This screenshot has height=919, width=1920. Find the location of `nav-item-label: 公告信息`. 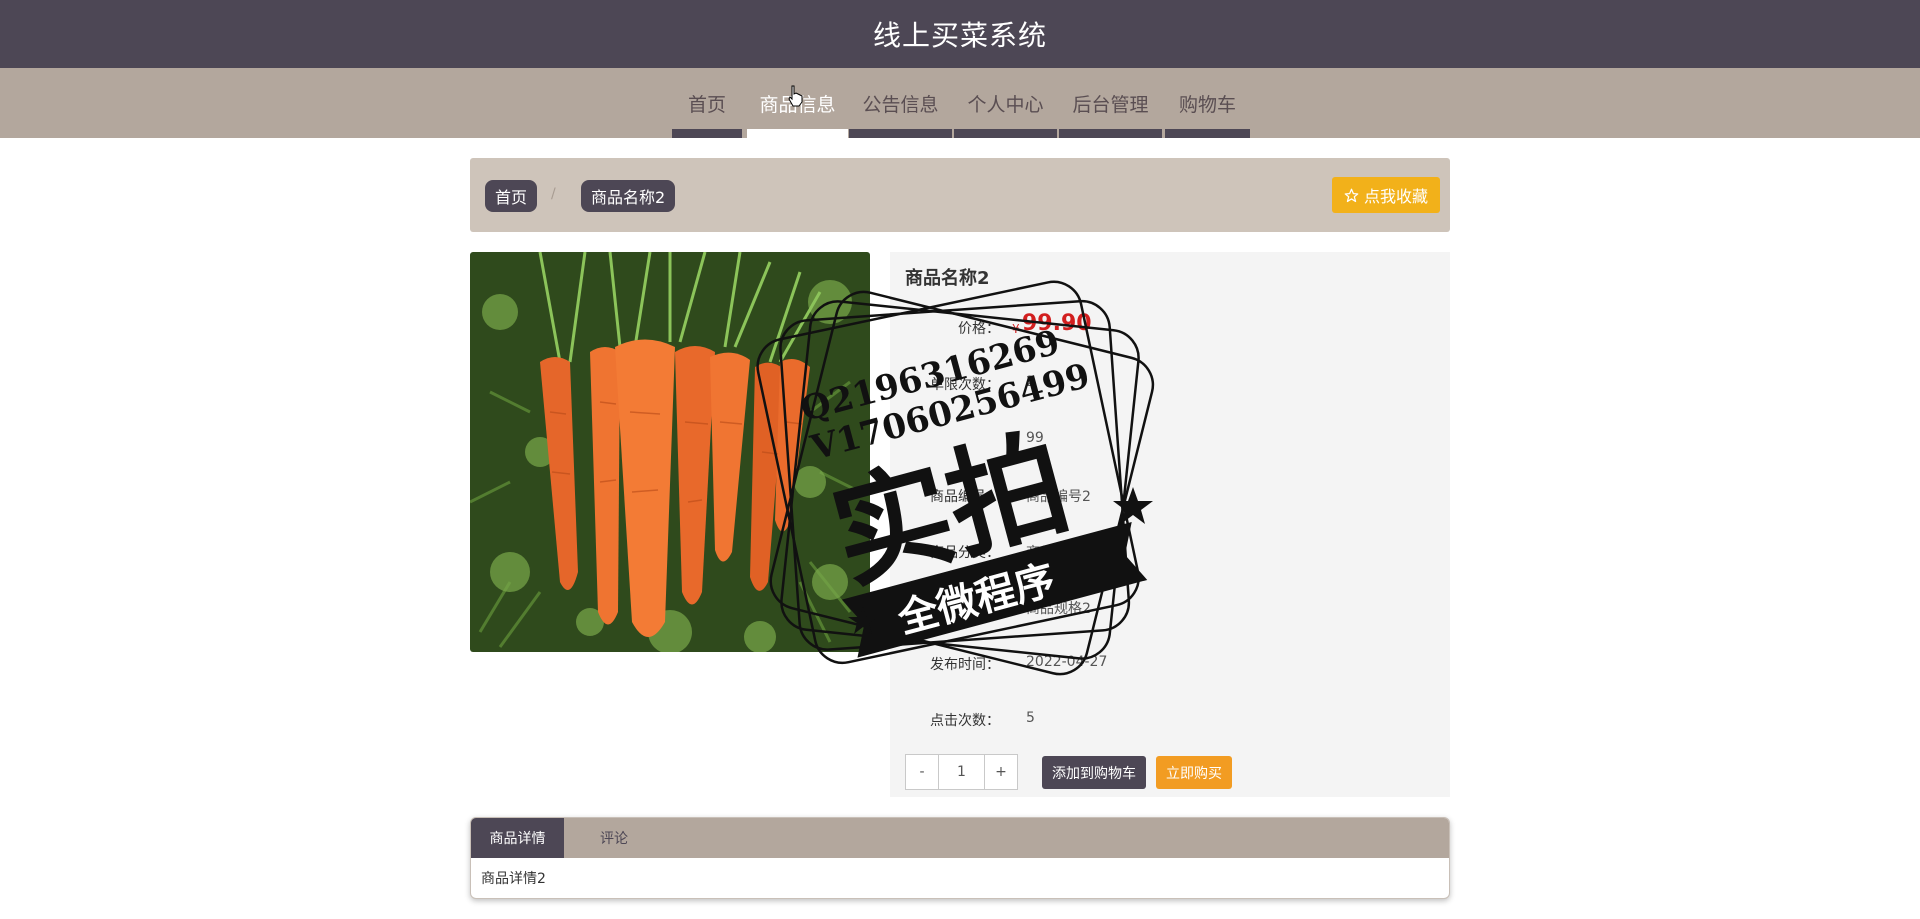

nav-item-label: 公告信息 is located at coordinates (900, 104).